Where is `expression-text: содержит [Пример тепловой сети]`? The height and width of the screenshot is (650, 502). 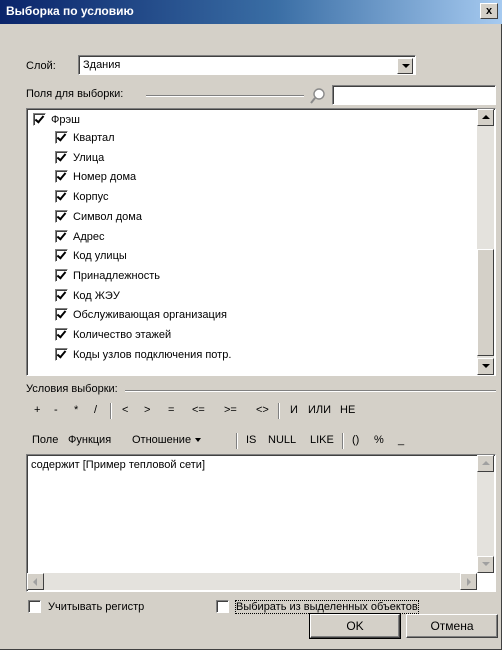 expression-text: содержит [Пример тепловой сети] is located at coordinates (118, 465).